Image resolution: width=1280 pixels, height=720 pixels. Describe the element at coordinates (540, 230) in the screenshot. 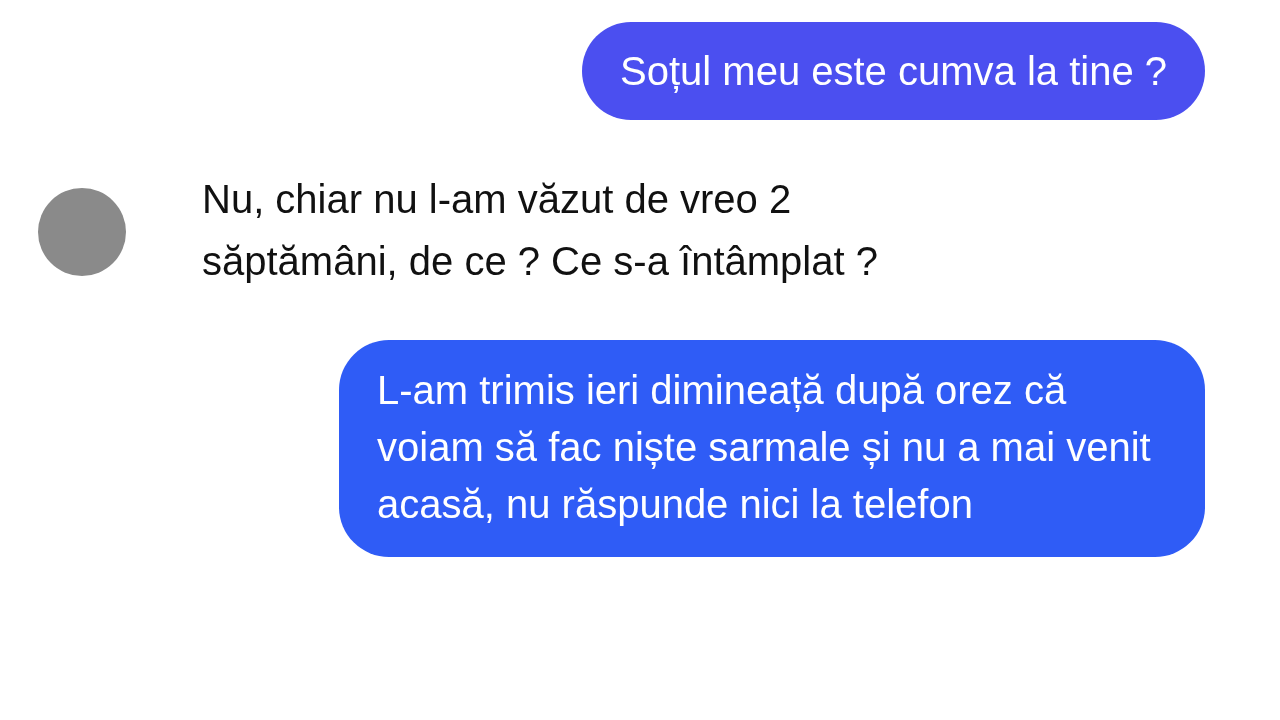

I see `received-message: Nu, chiar nu l-am văzut de vreo 2 săptămâni, de ce ? Ce s-a întâmplat ?` at that location.